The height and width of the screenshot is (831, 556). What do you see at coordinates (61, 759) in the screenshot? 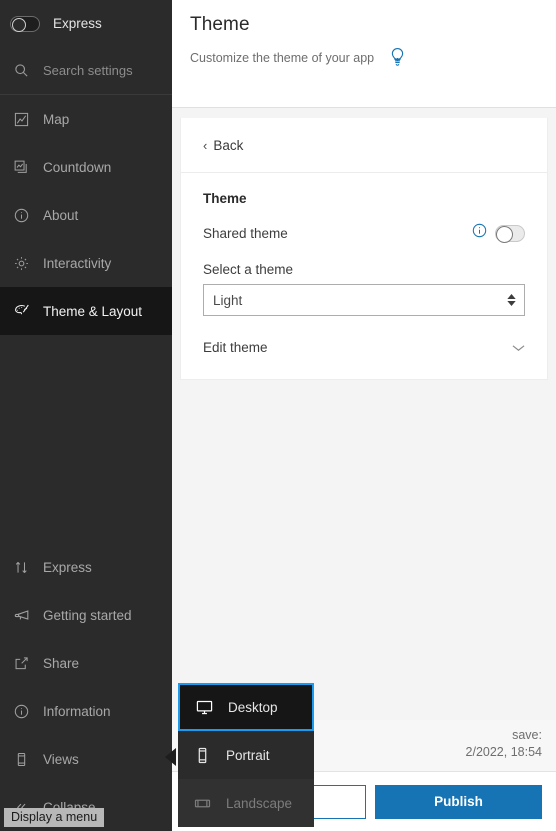
I see `sidebar-item-label: Views` at bounding box center [61, 759].